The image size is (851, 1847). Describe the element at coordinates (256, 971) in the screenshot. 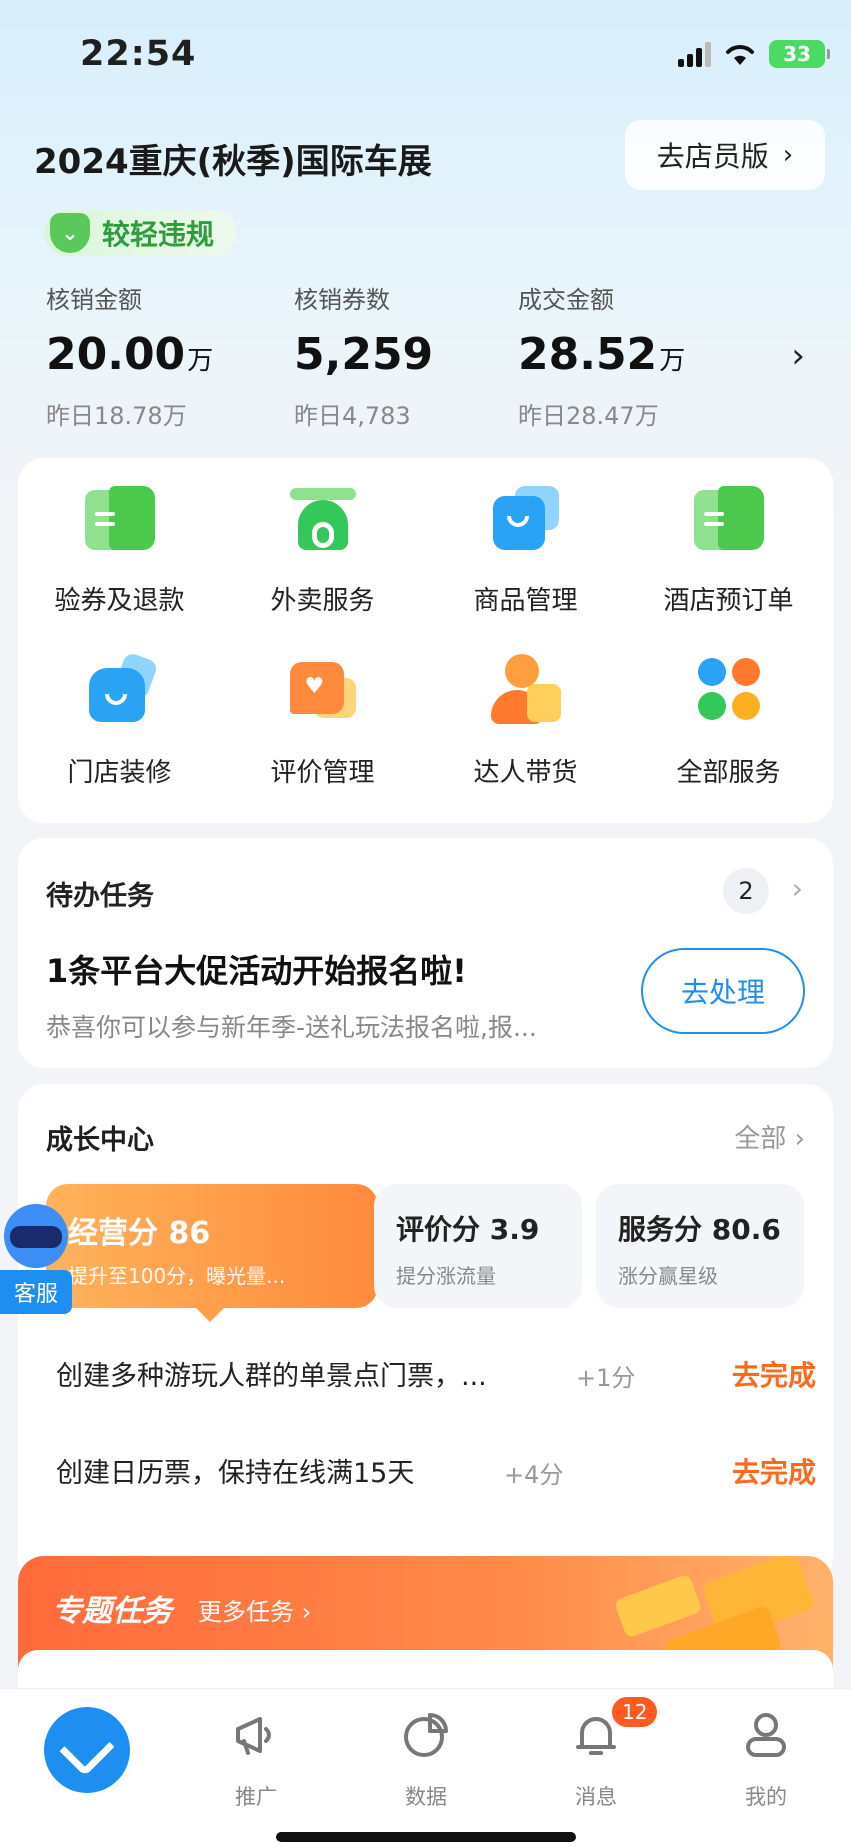

I see `todo-task-title: 1条平台大促活动开始报名啦!` at that location.